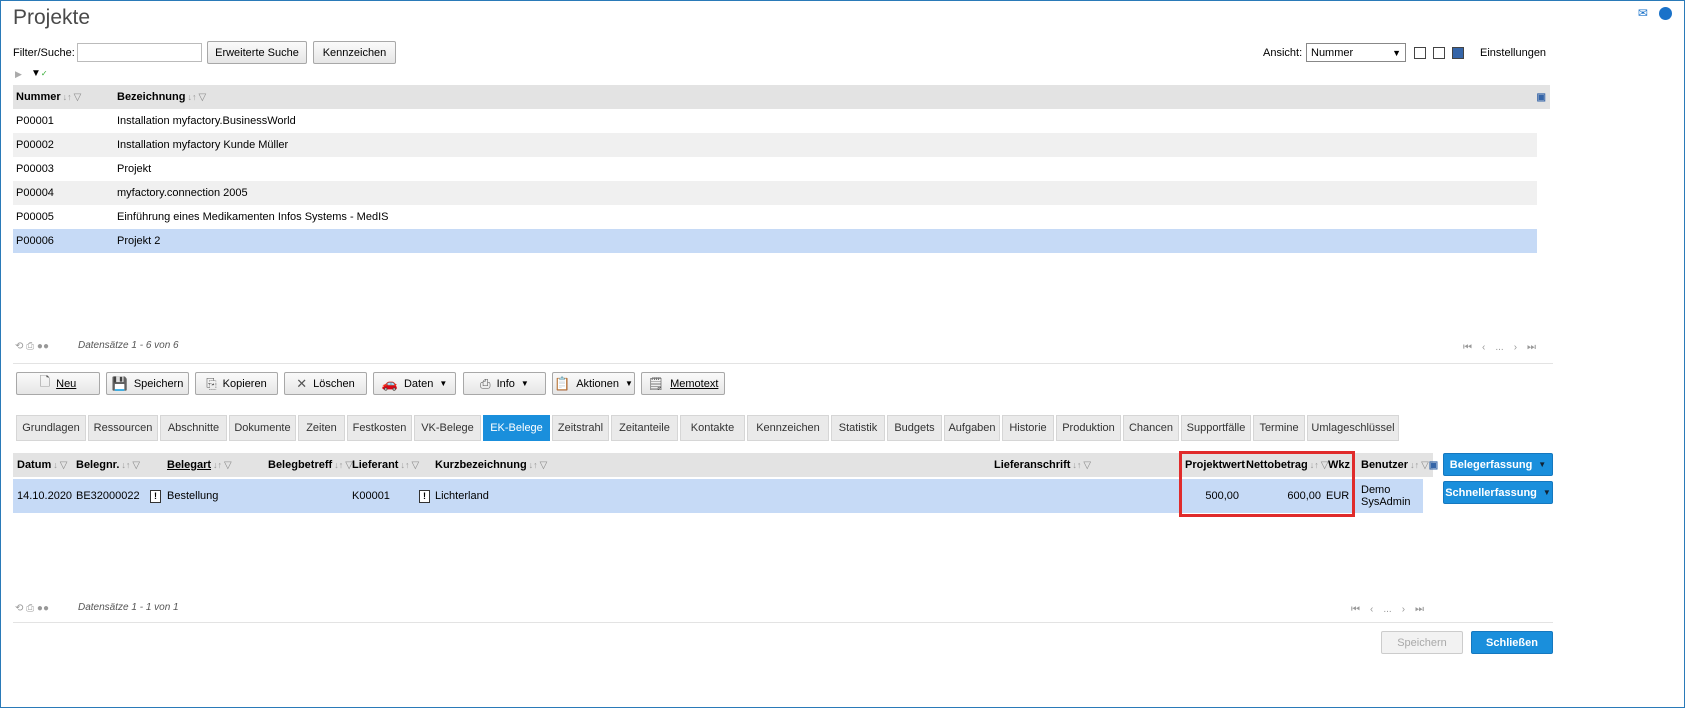 The width and height of the screenshot is (1685, 708). What do you see at coordinates (683, 383) in the screenshot?
I see `memo-button: 🗒 Memotext` at bounding box center [683, 383].